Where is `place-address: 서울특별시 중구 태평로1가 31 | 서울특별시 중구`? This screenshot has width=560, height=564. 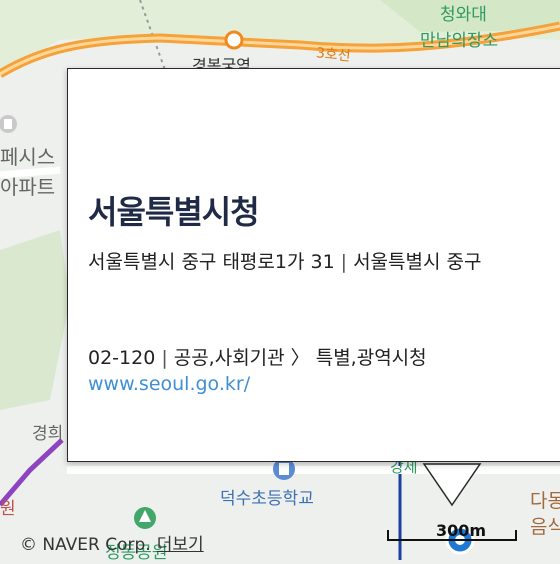
place-address: 서울특별시 중구 태평로1가 31 | 서울특별시 중구 is located at coordinates (284, 260).